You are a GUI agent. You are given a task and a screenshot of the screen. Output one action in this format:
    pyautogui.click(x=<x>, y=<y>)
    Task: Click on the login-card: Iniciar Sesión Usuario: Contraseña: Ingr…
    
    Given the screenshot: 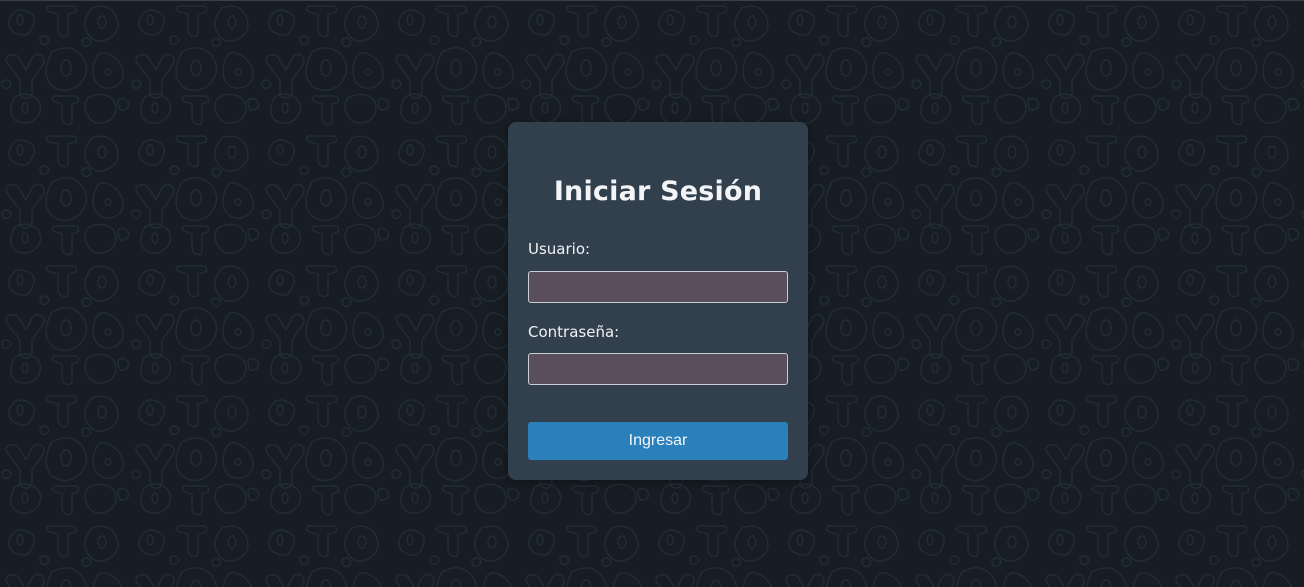 What is the action you would take?
    pyautogui.click(x=658, y=301)
    